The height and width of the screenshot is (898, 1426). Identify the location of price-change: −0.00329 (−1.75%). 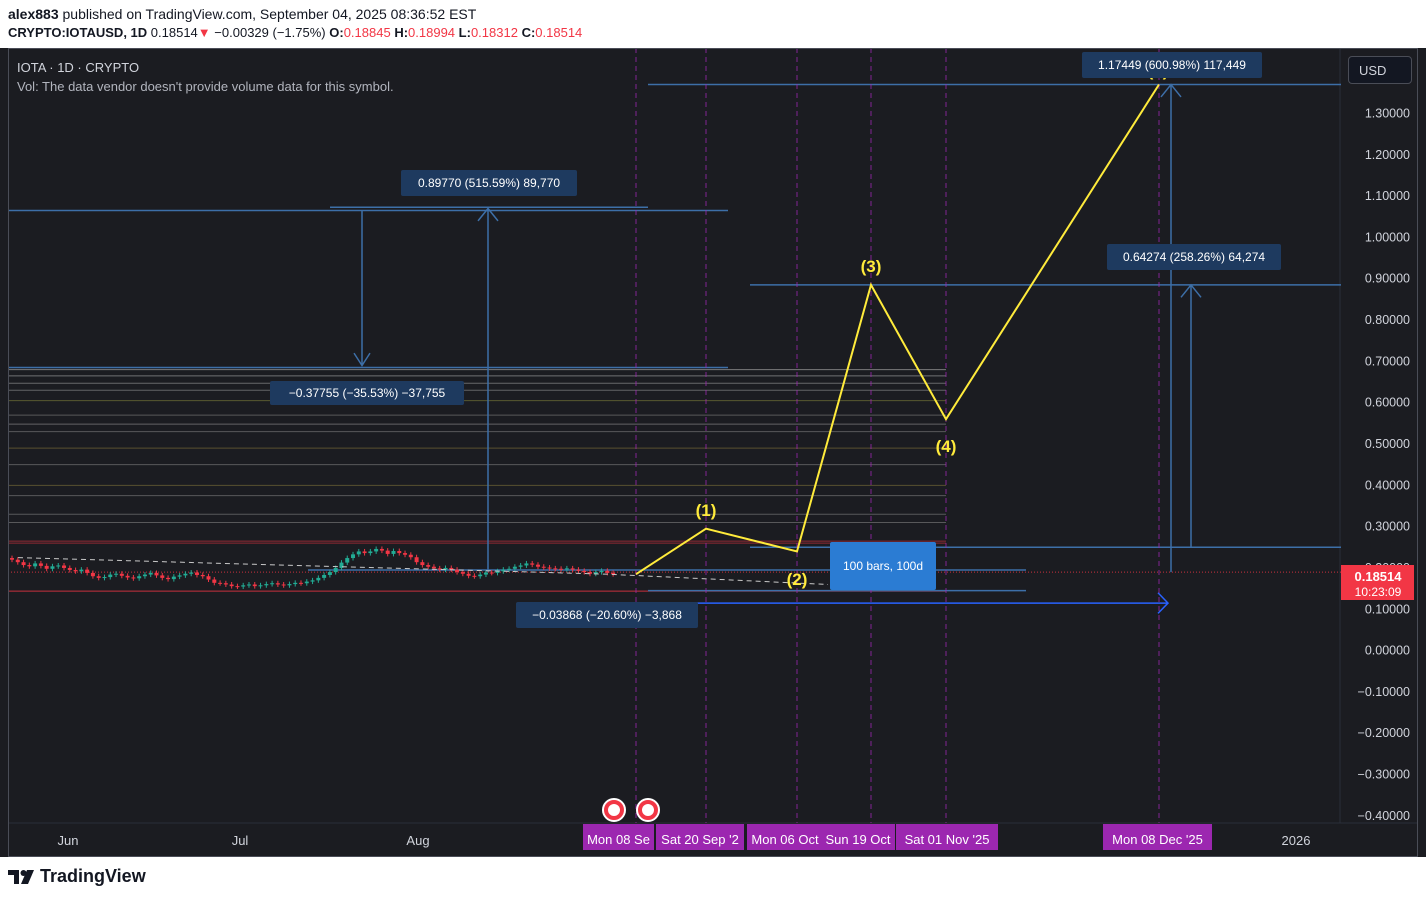
(270, 32).